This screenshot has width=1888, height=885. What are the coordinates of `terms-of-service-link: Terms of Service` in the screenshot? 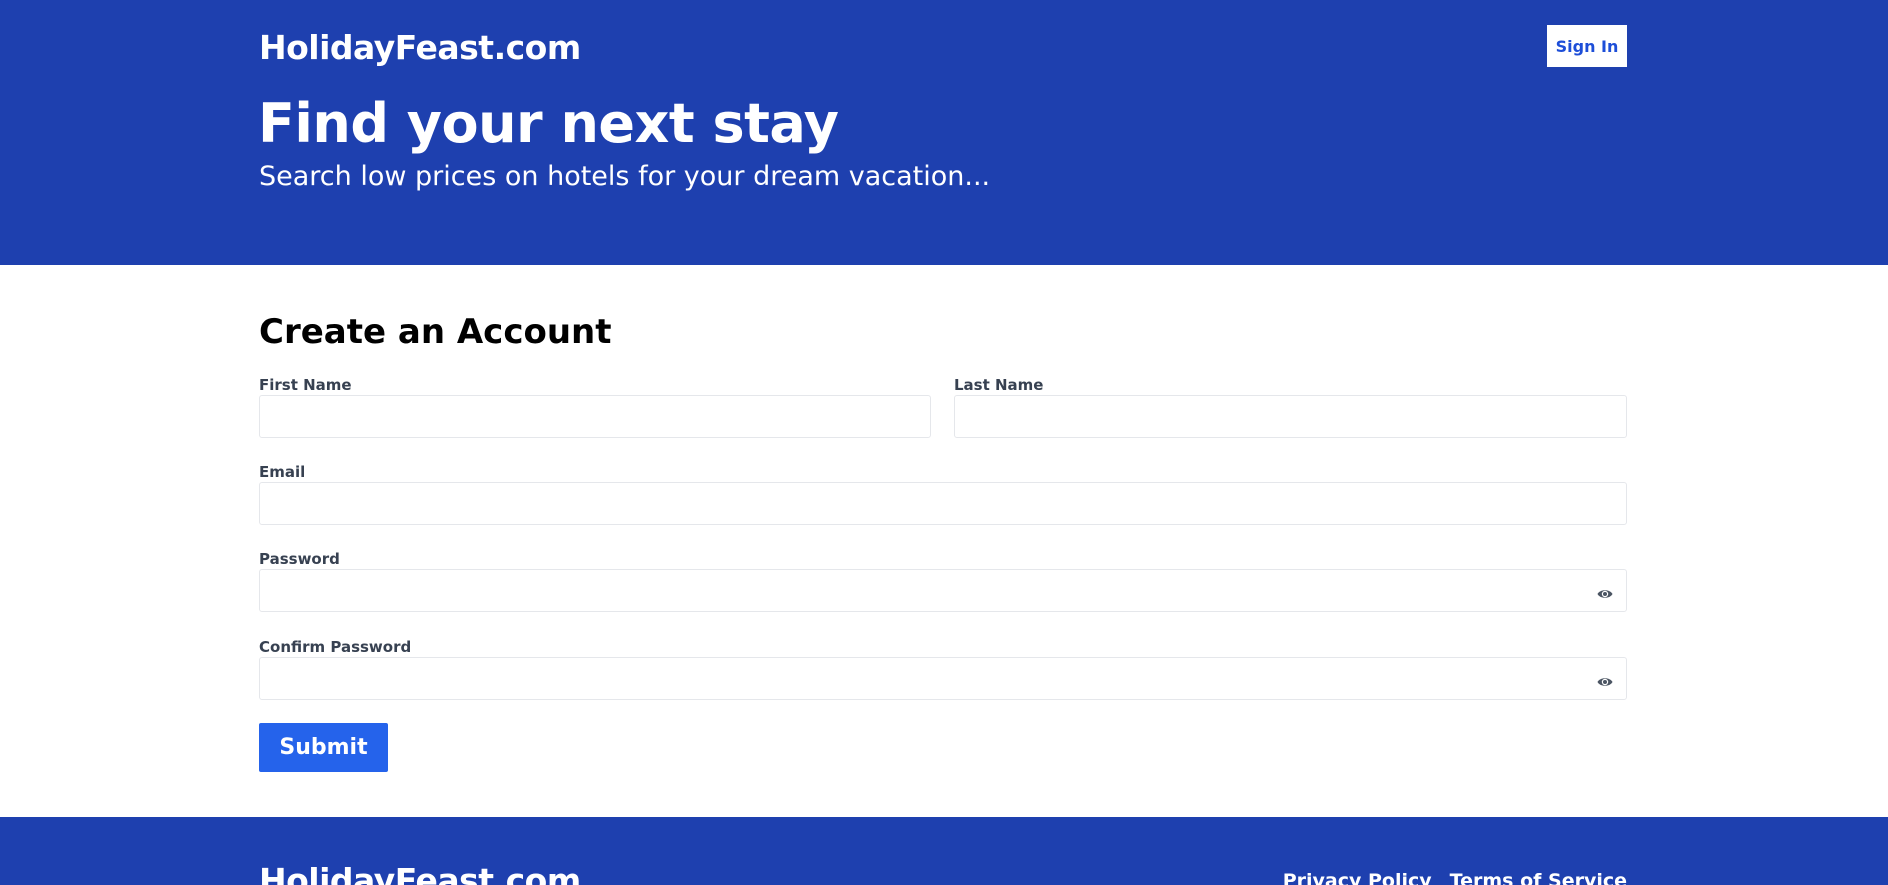 It's located at (1538, 877).